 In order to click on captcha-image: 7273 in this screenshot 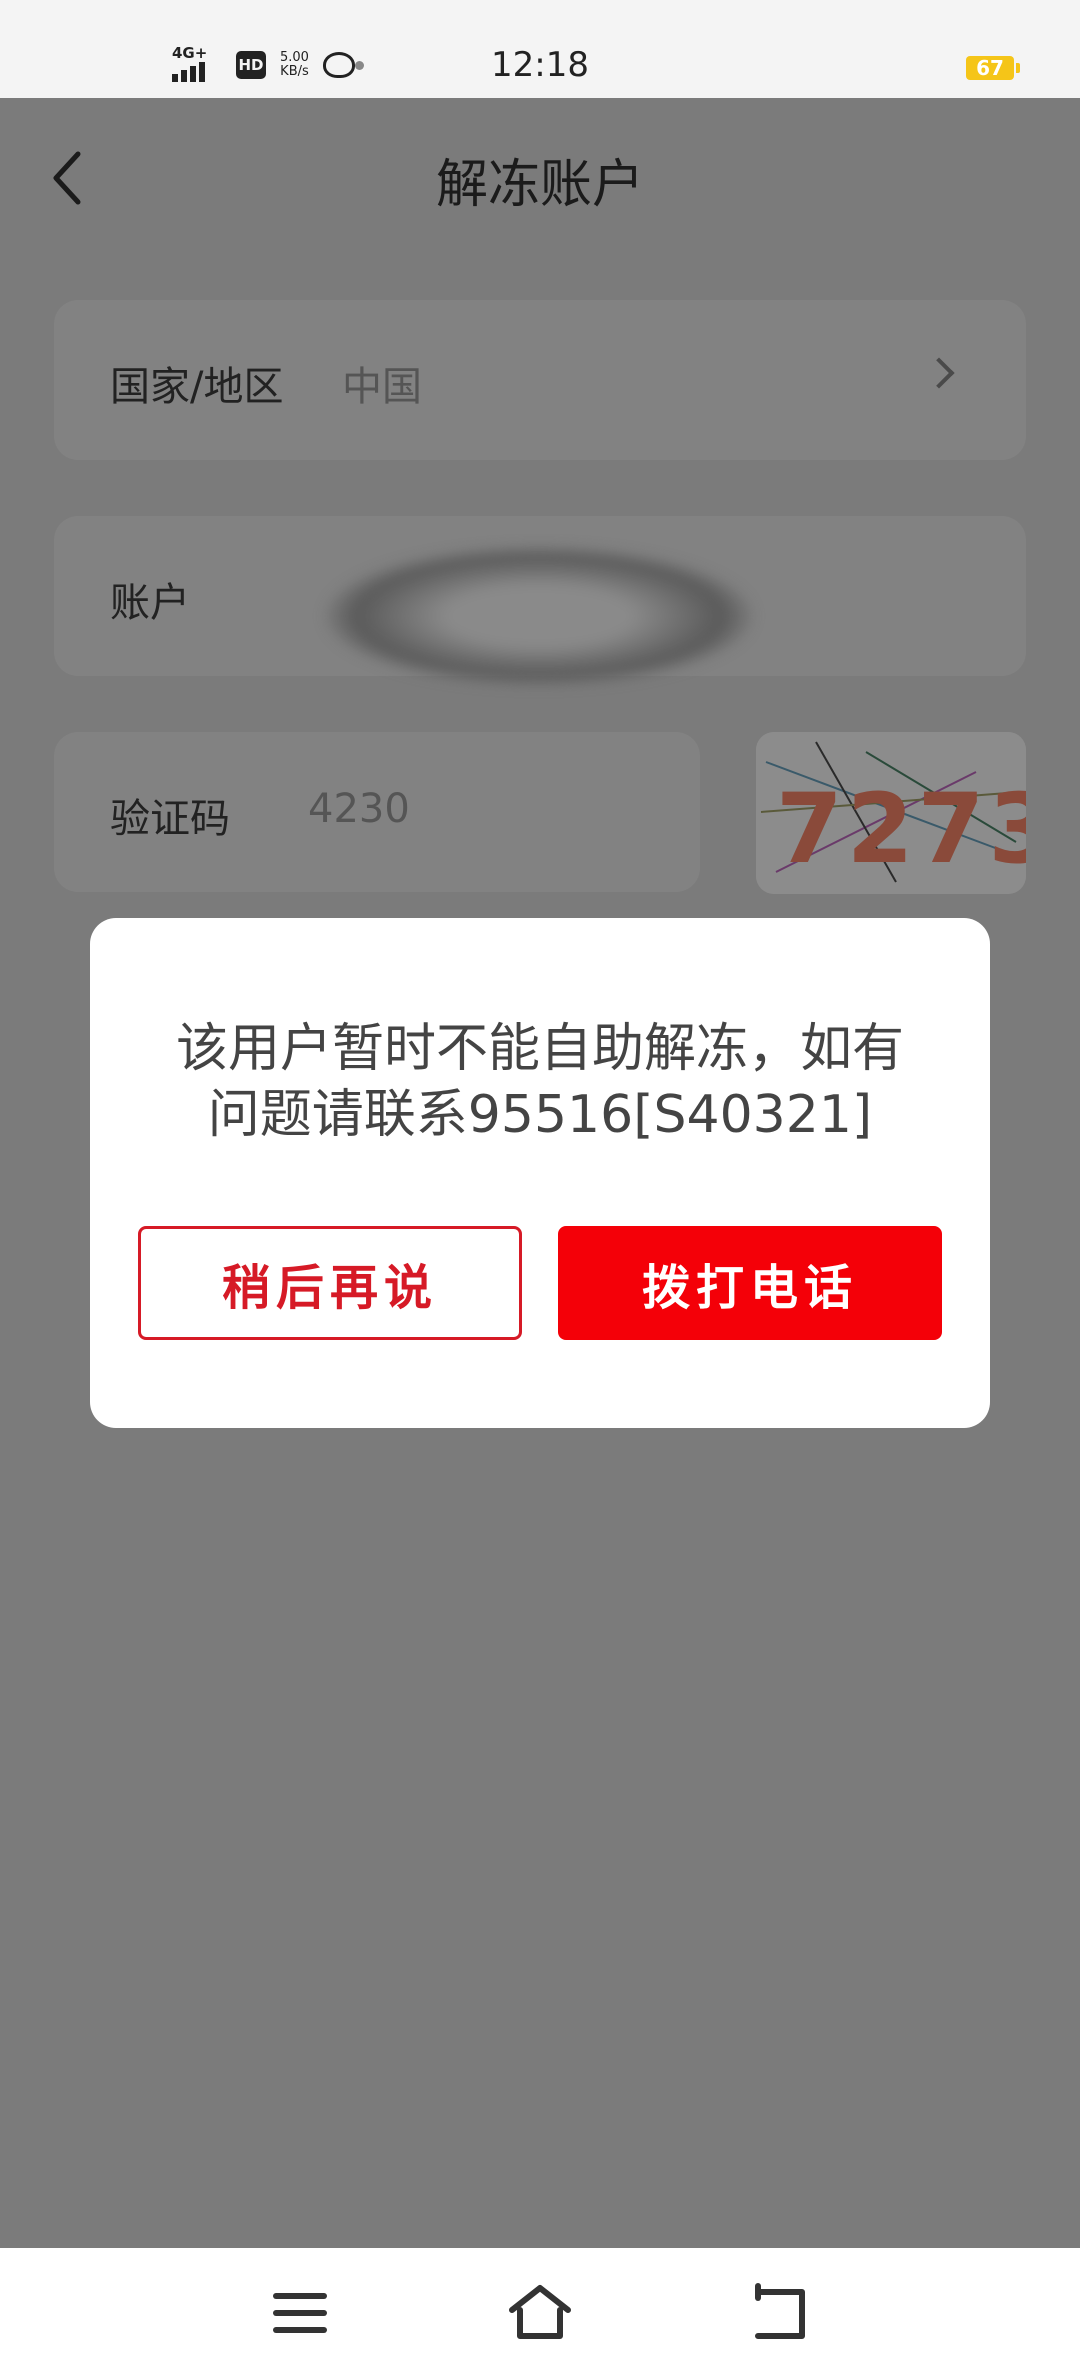, I will do `click(891, 813)`.